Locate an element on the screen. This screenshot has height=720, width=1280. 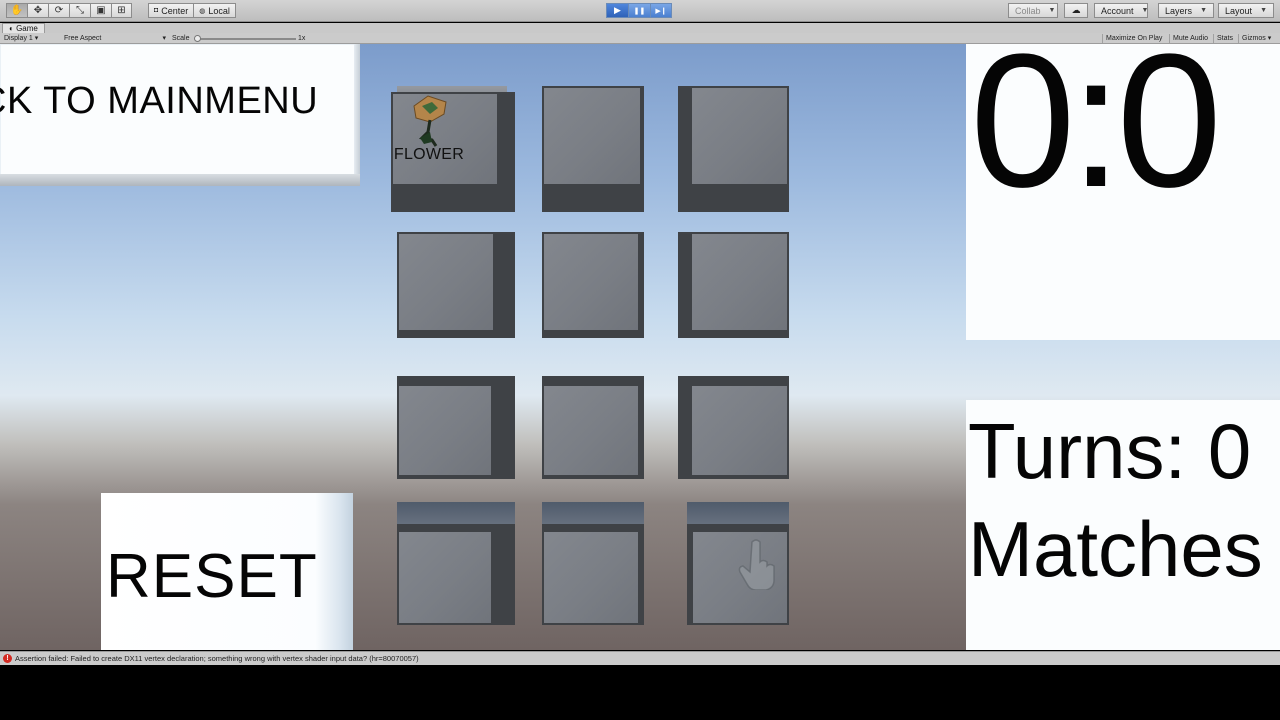
display-dropdown: Display 1 ▾ is located at coordinates (21, 38).